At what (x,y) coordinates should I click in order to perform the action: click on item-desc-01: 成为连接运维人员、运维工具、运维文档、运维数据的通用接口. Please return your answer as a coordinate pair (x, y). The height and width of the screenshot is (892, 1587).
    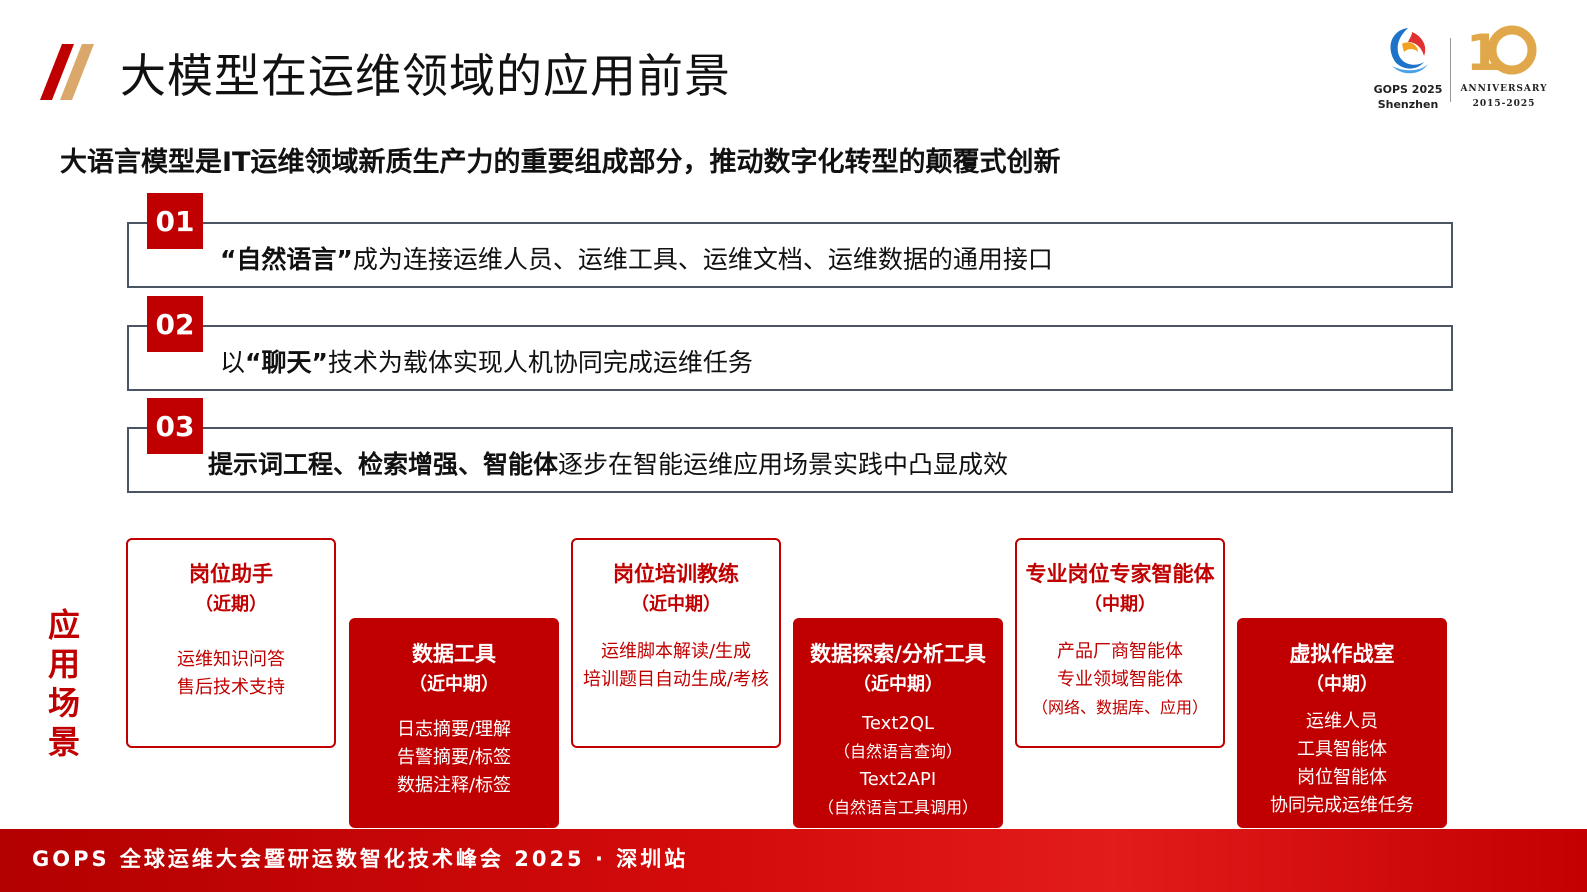
    Looking at the image, I should click on (702, 259).